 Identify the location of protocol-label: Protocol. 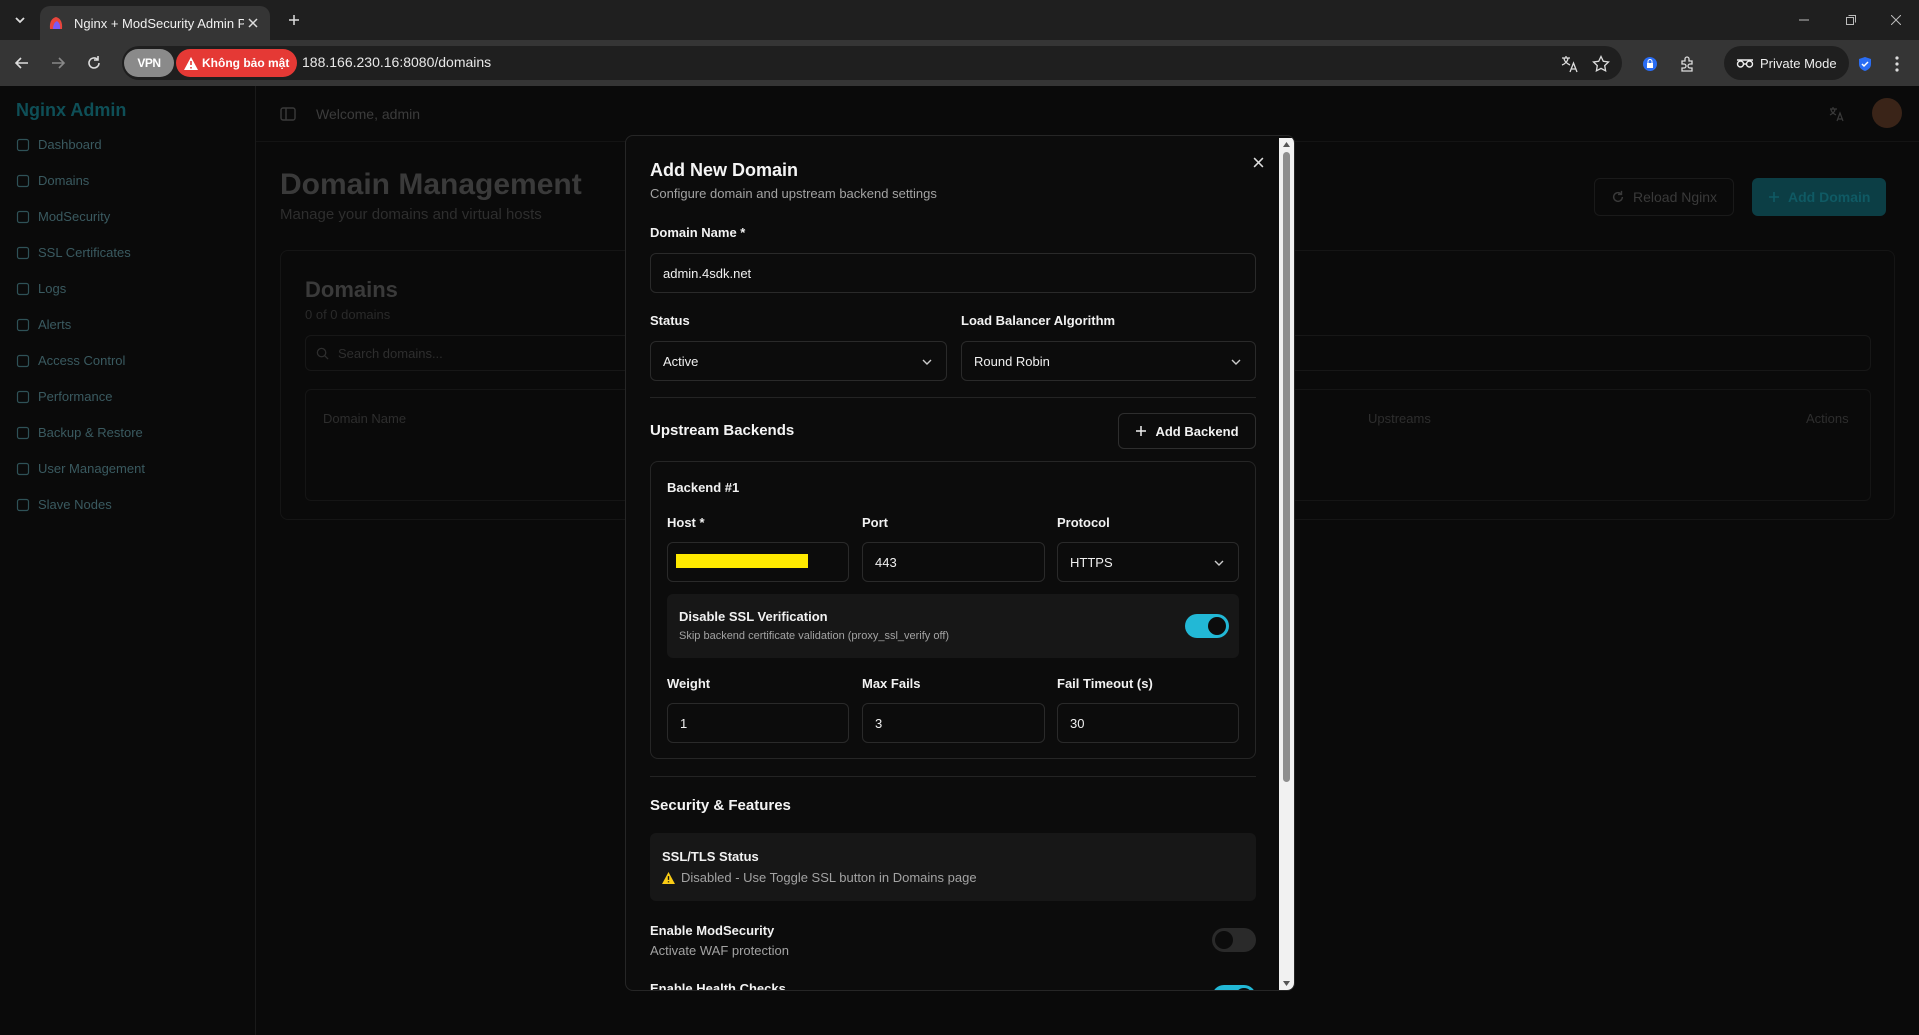
(1083, 522).